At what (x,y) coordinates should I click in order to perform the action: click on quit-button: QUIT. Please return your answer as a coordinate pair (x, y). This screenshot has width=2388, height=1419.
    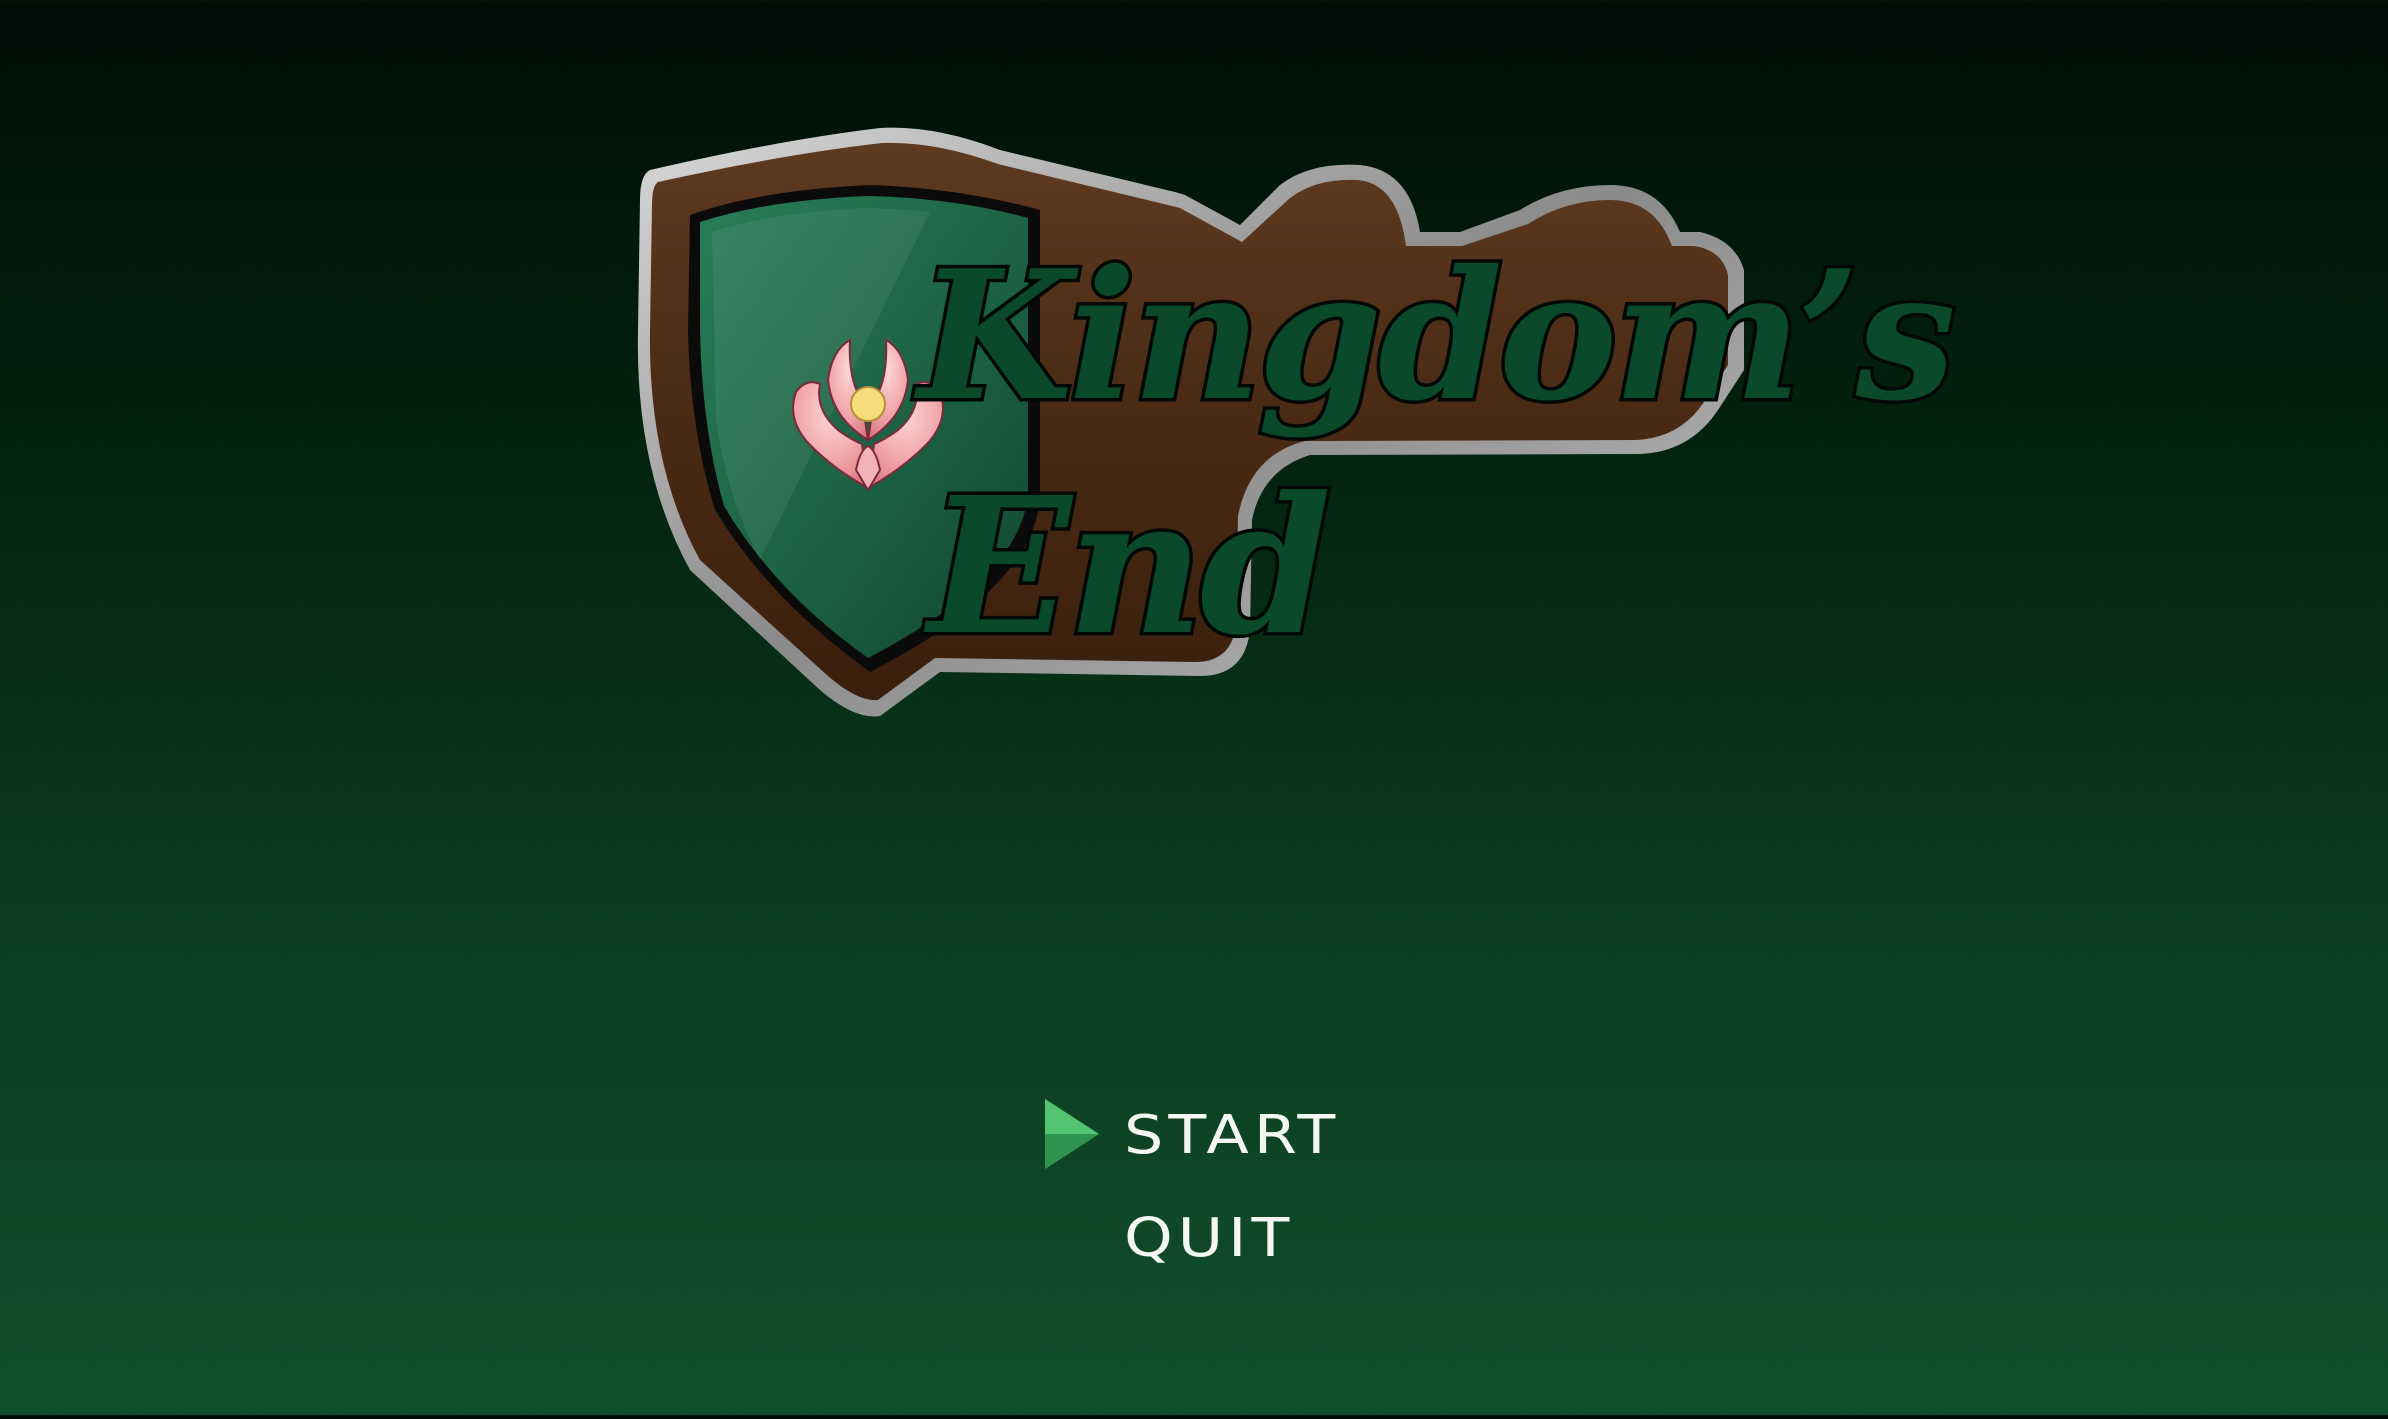
    Looking at the image, I should click on (1209, 1238).